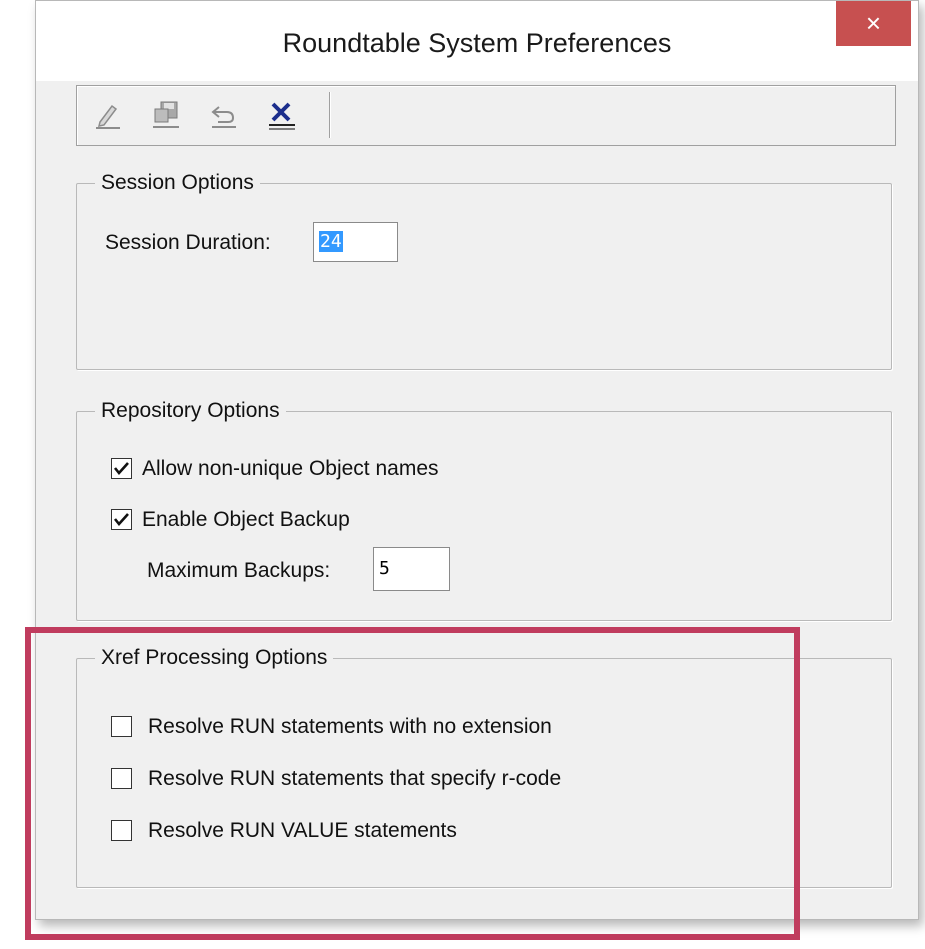 The image size is (925, 949). I want to click on session-duration-input: 24, so click(355, 242).